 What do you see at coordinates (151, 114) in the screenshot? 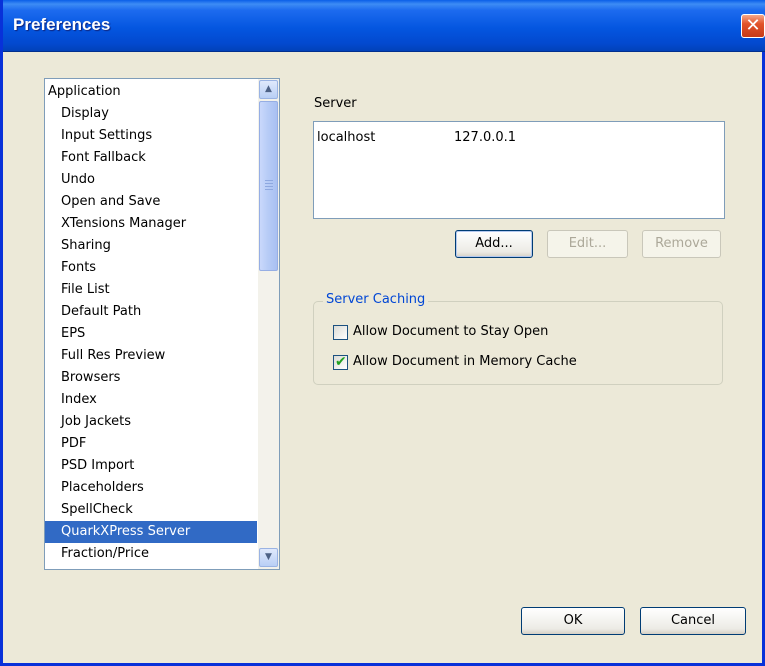
I see `list-item: Display` at bounding box center [151, 114].